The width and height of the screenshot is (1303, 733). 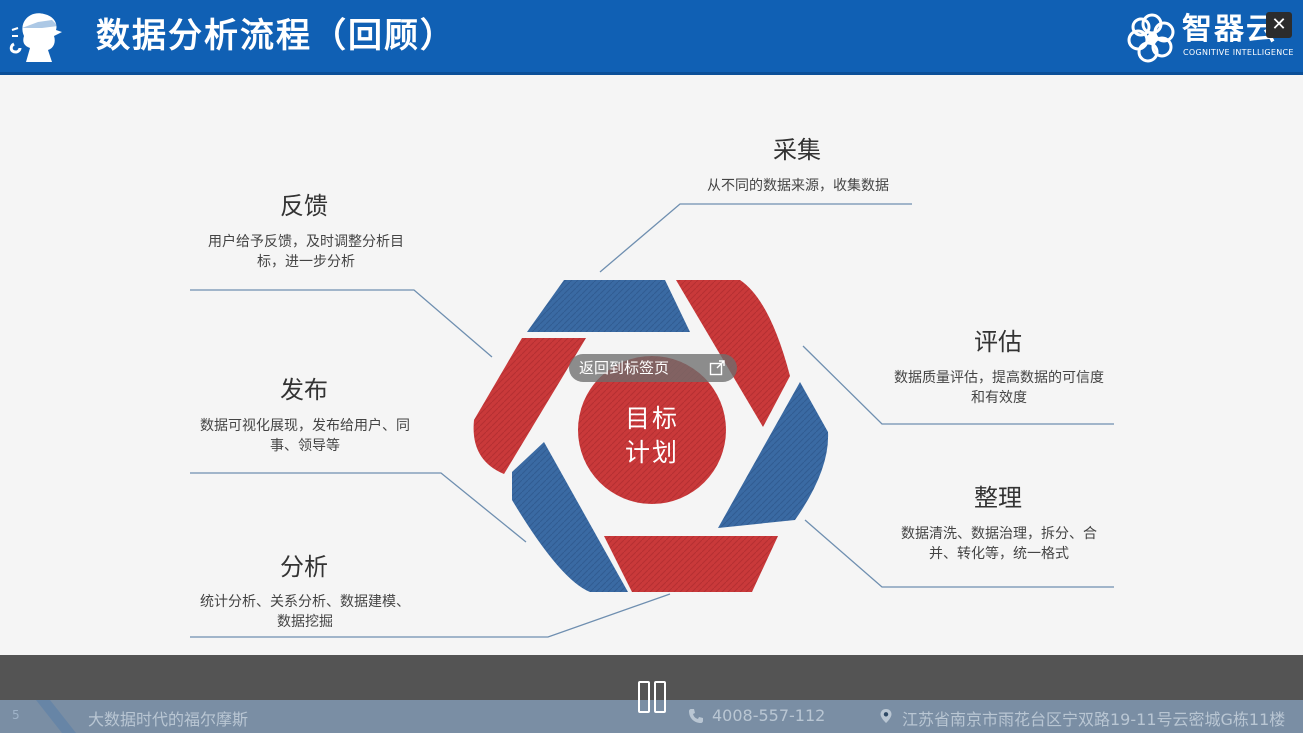 What do you see at coordinates (998, 498) in the screenshot?
I see `step-title-organize: 整理` at bounding box center [998, 498].